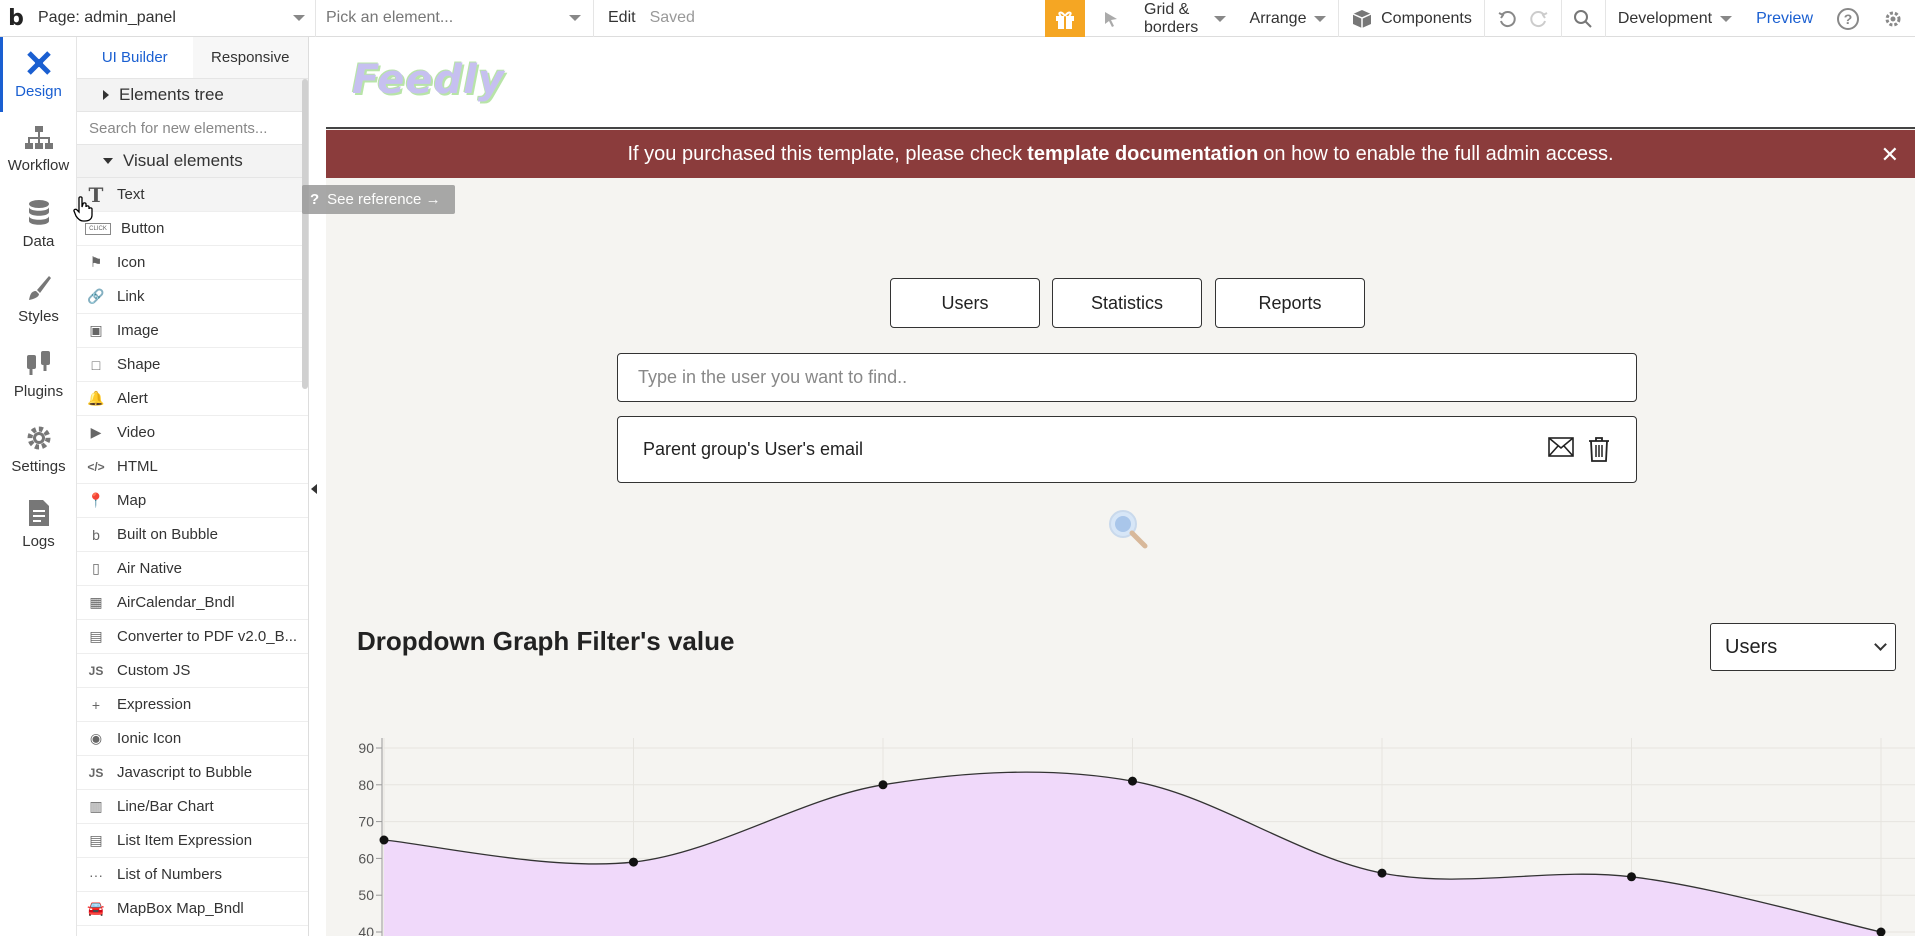 The height and width of the screenshot is (936, 1915). What do you see at coordinates (96, 704) in the screenshot?
I see `element-type-icon: +` at bounding box center [96, 704].